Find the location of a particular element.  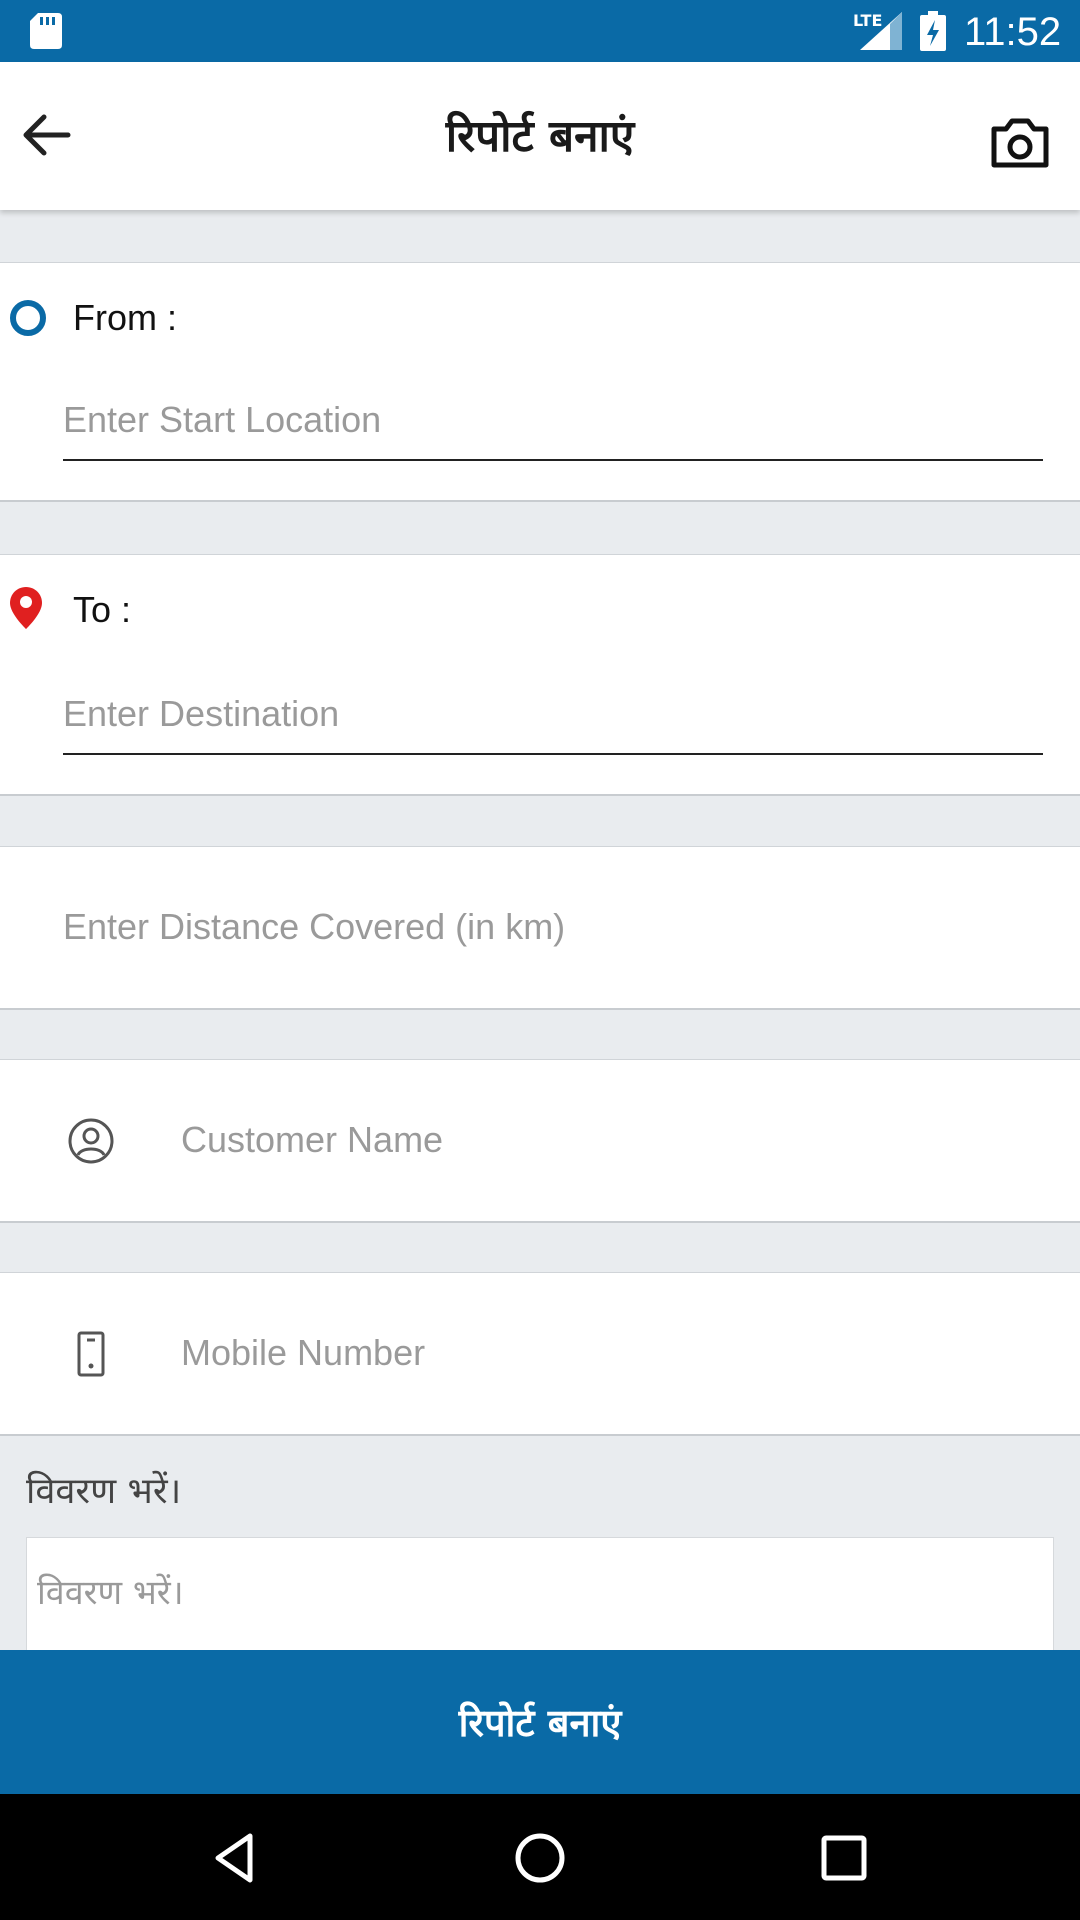

system-nav-bar is located at coordinates (540, 1857).